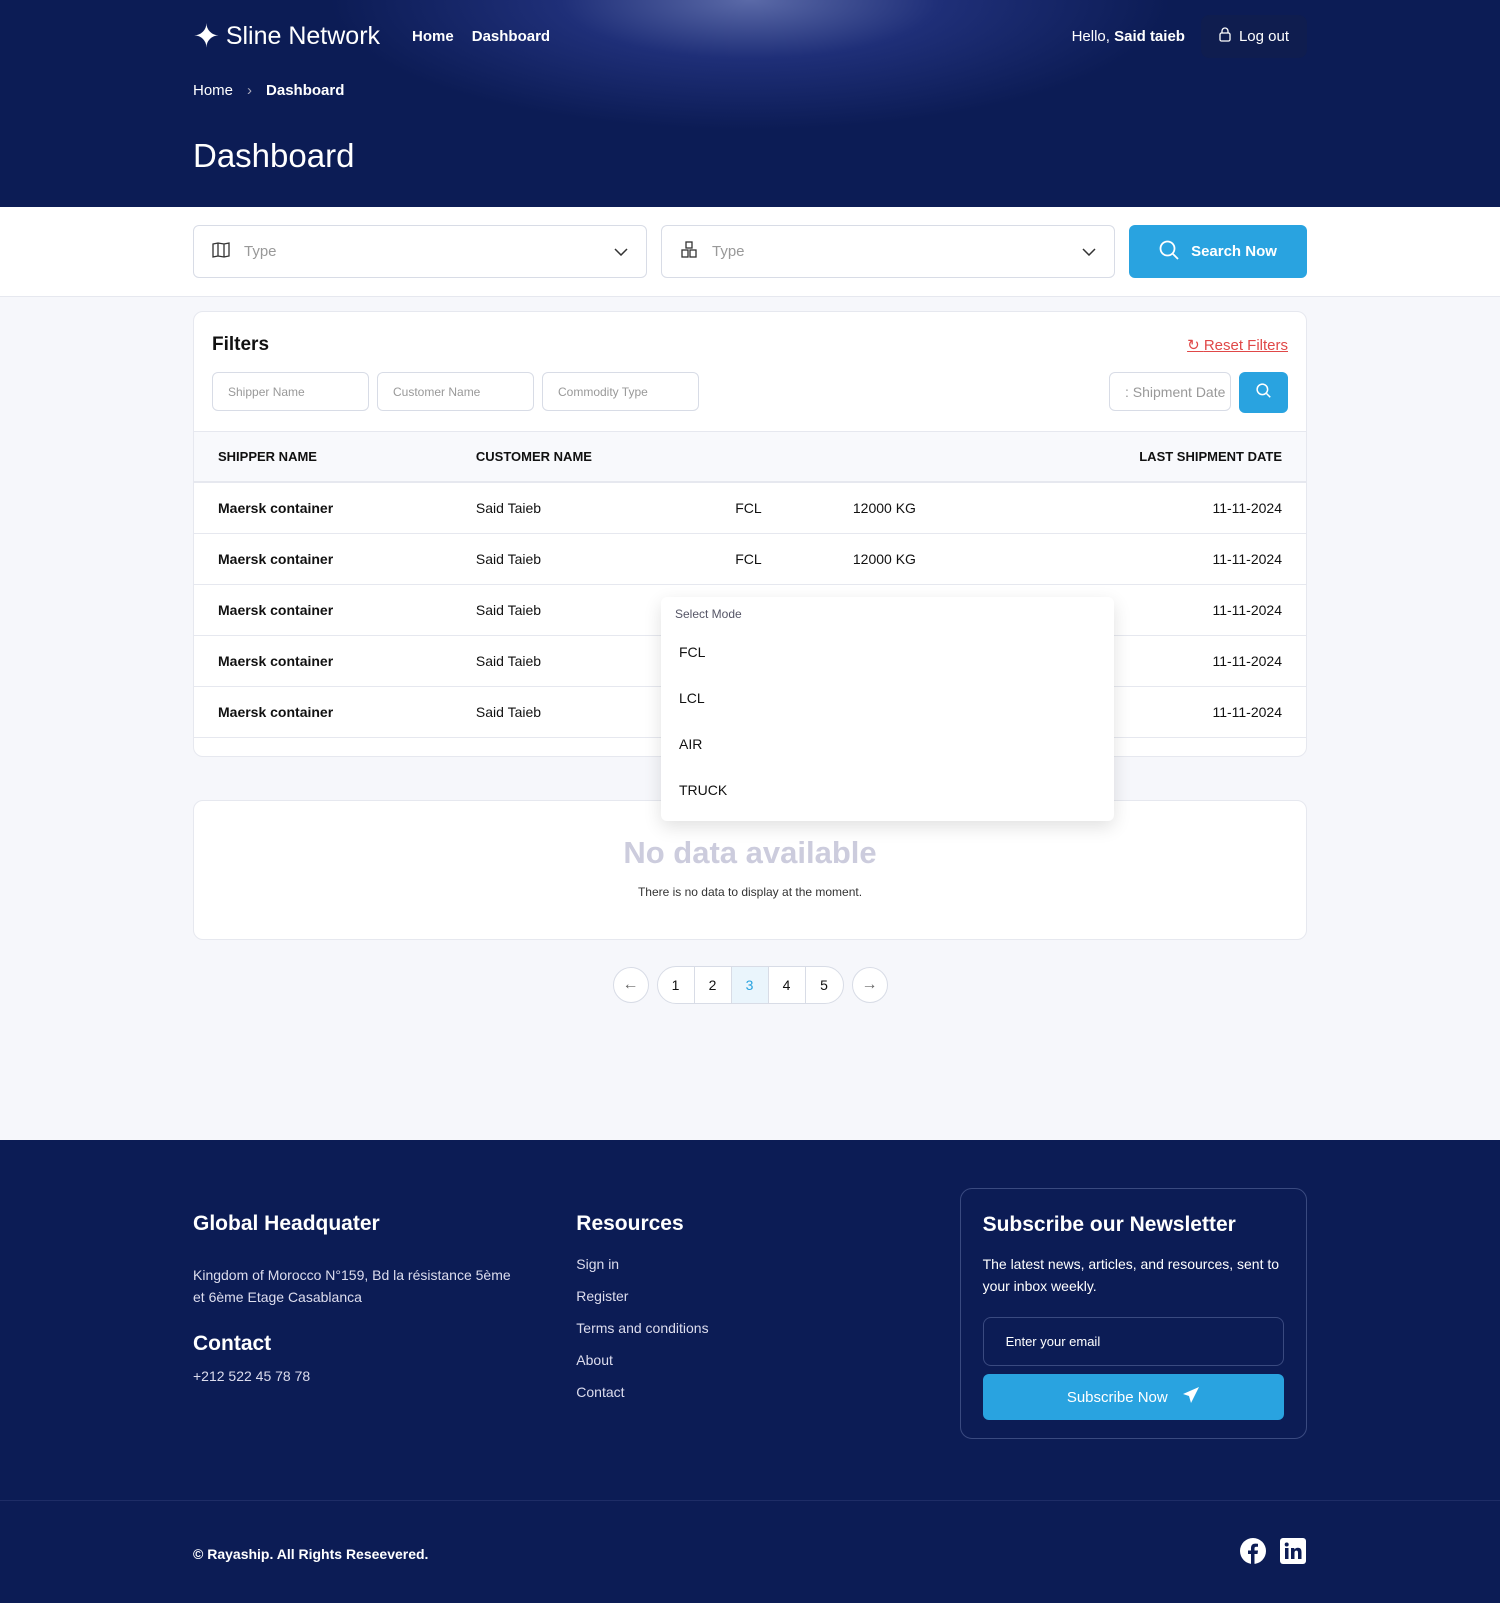 This screenshot has height=1603, width=1500. Describe the element at coordinates (290, 391) in the screenshot. I see `shipper-name-input: Shipper Name` at that location.